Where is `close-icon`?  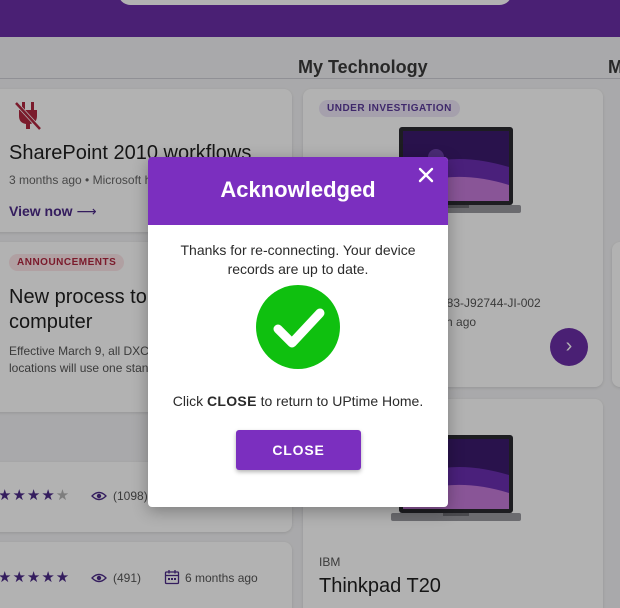 close-icon is located at coordinates (426, 175).